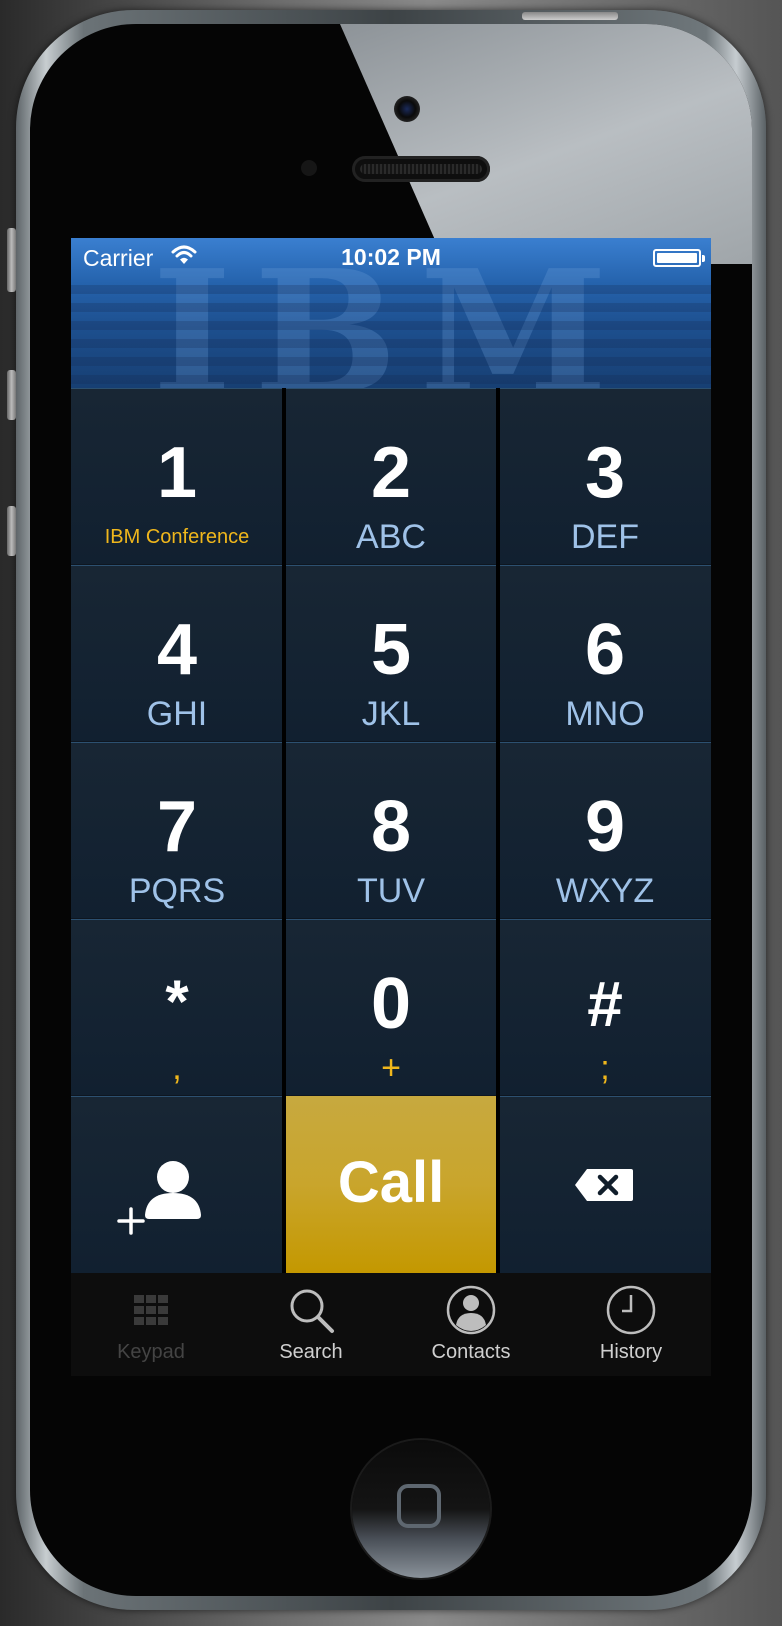 The image size is (782, 1626). Describe the element at coordinates (159, 1198) in the screenshot. I see `add-contact-icon` at that location.